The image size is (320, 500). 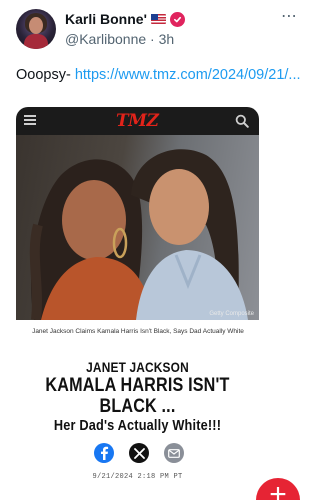 I want to click on facebook-icon, so click(x=104, y=453).